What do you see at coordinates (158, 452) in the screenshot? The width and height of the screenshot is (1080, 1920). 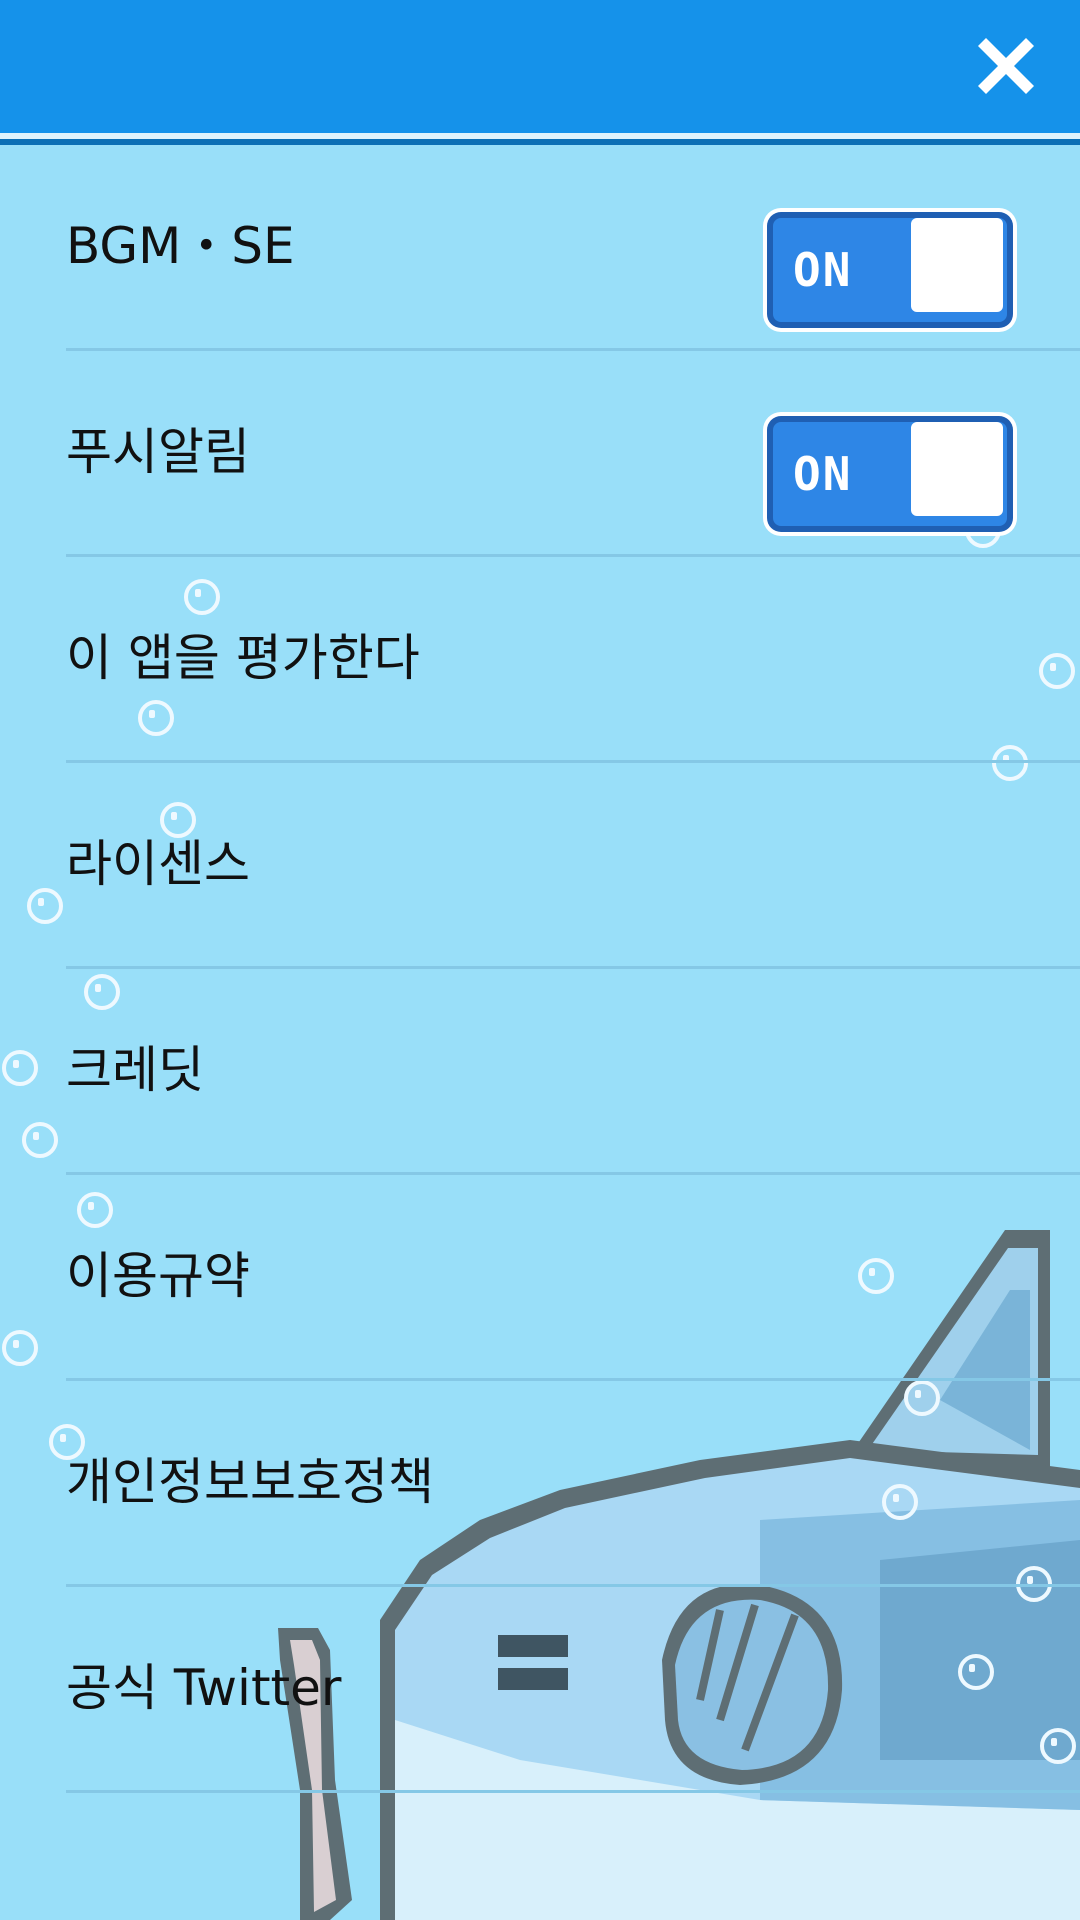 I see `settings-row-label: 푸시알림` at bounding box center [158, 452].